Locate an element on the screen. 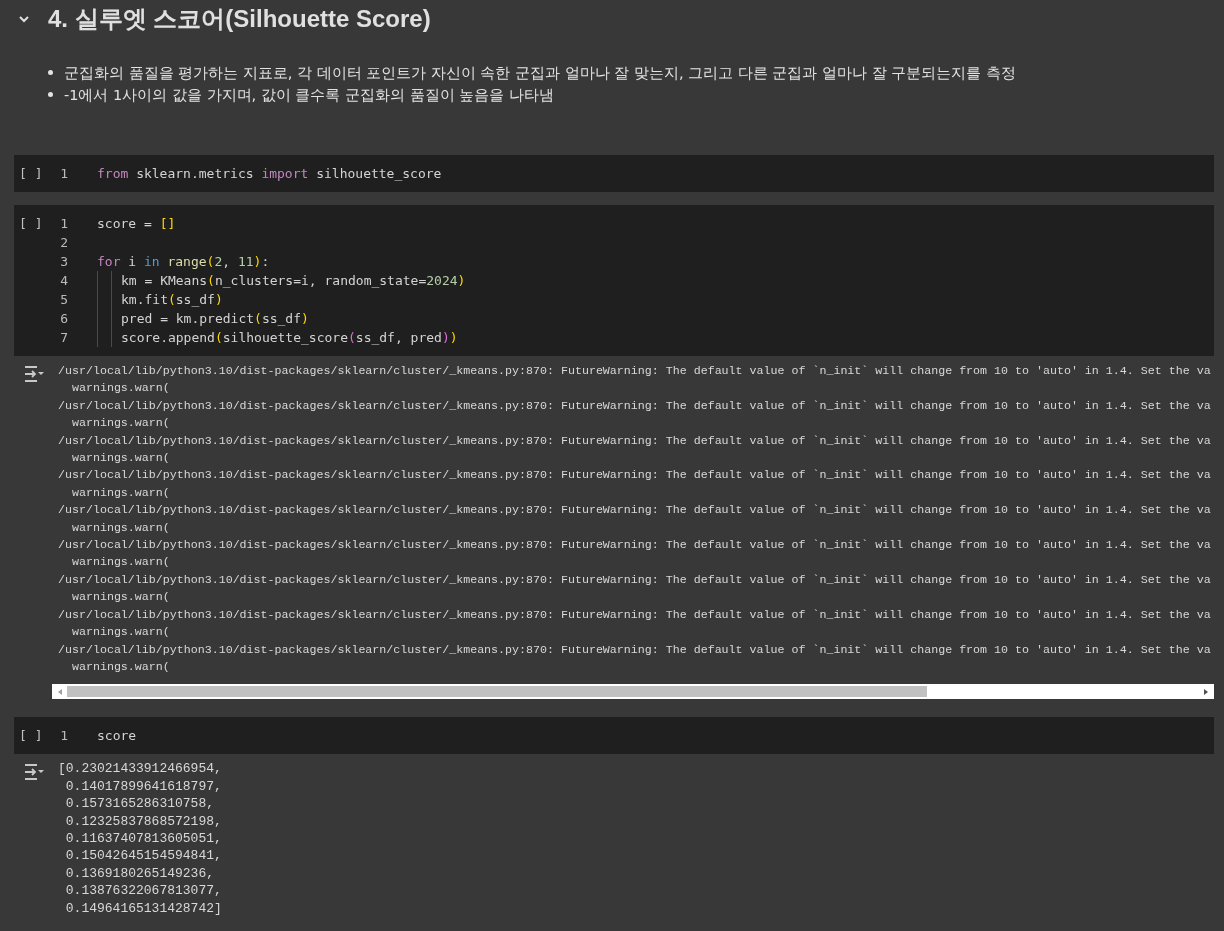 The height and width of the screenshot is (931, 1224). output-line: 0.14964165131428742] is located at coordinates (143, 908).